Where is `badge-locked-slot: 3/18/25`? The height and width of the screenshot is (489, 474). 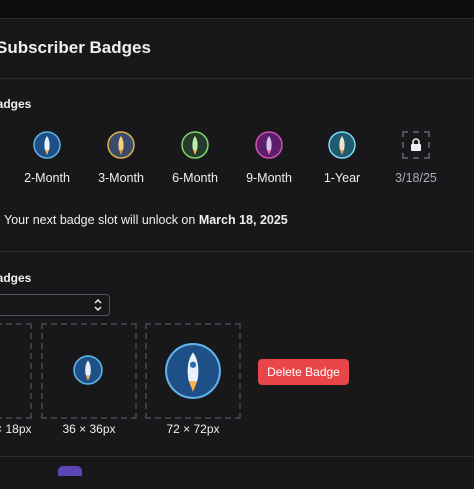 badge-locked-slot: 3/18/25 is located at coordinates (416, 158).